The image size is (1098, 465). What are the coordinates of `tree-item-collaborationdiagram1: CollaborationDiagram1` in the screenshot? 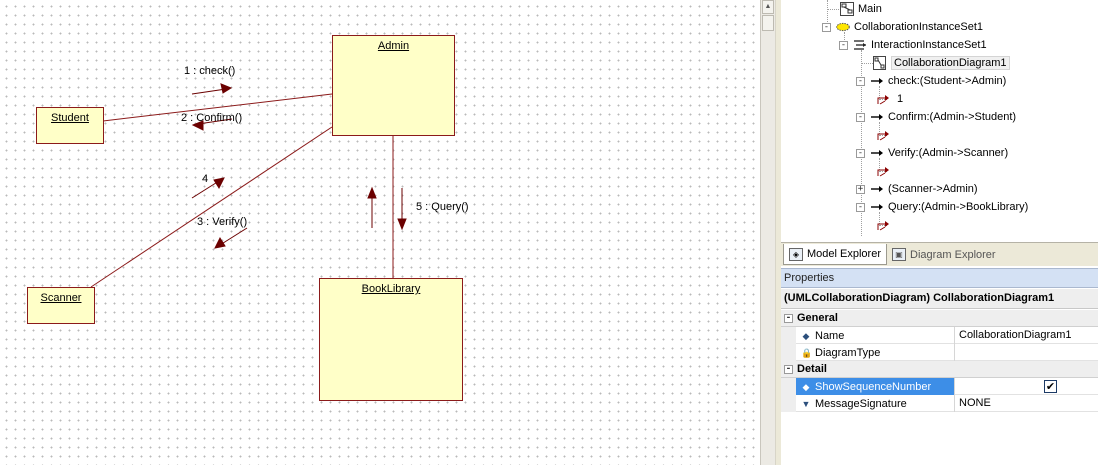 It's located at (941, 63).